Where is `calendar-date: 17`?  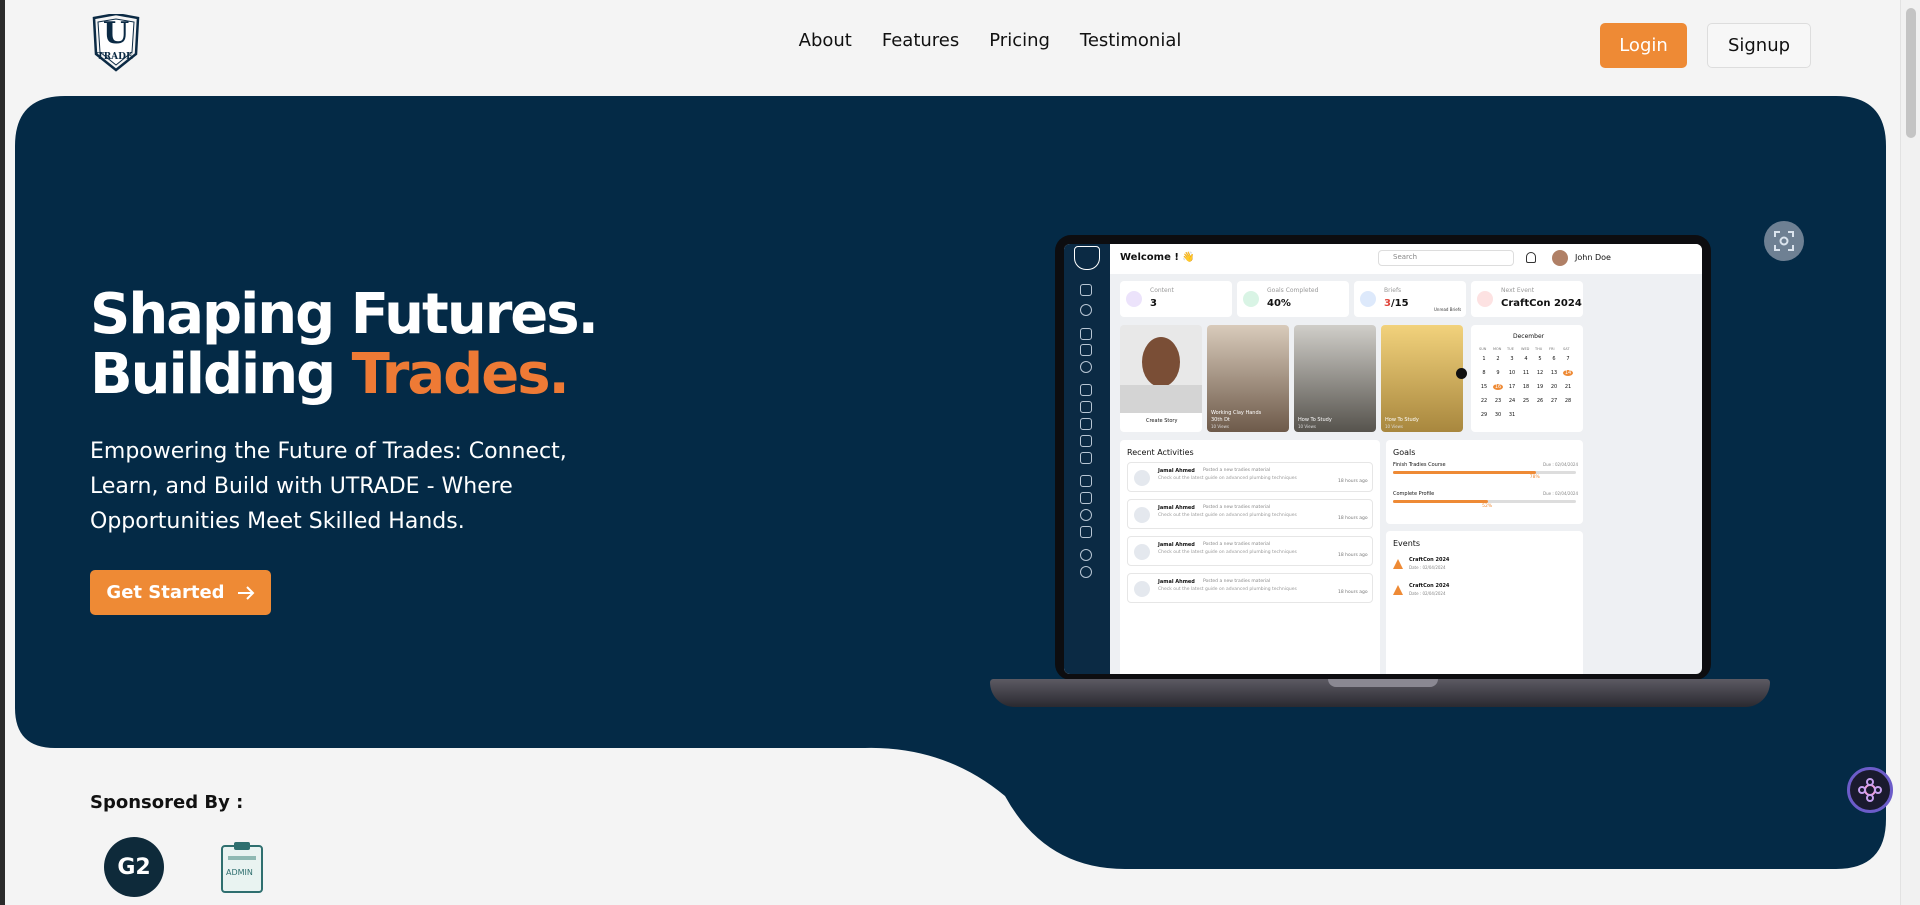 calendar-date: 17 is located at coordinates (1512, 387).